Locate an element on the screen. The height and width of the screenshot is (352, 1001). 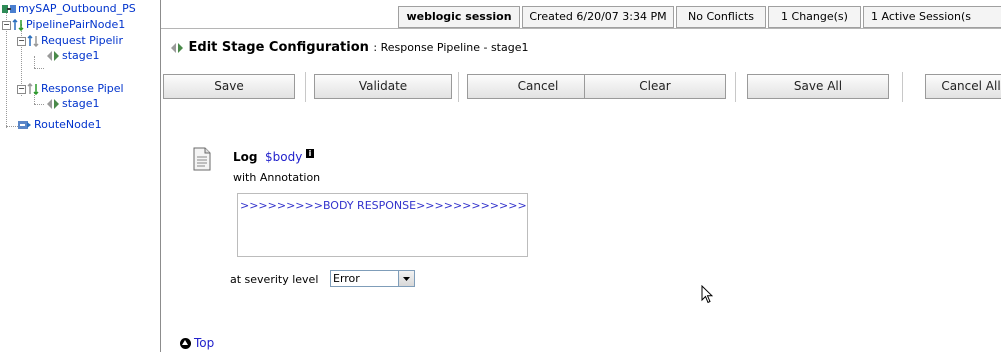
tree-item-response-stage: stage1 is located at coordinates (73, 104).